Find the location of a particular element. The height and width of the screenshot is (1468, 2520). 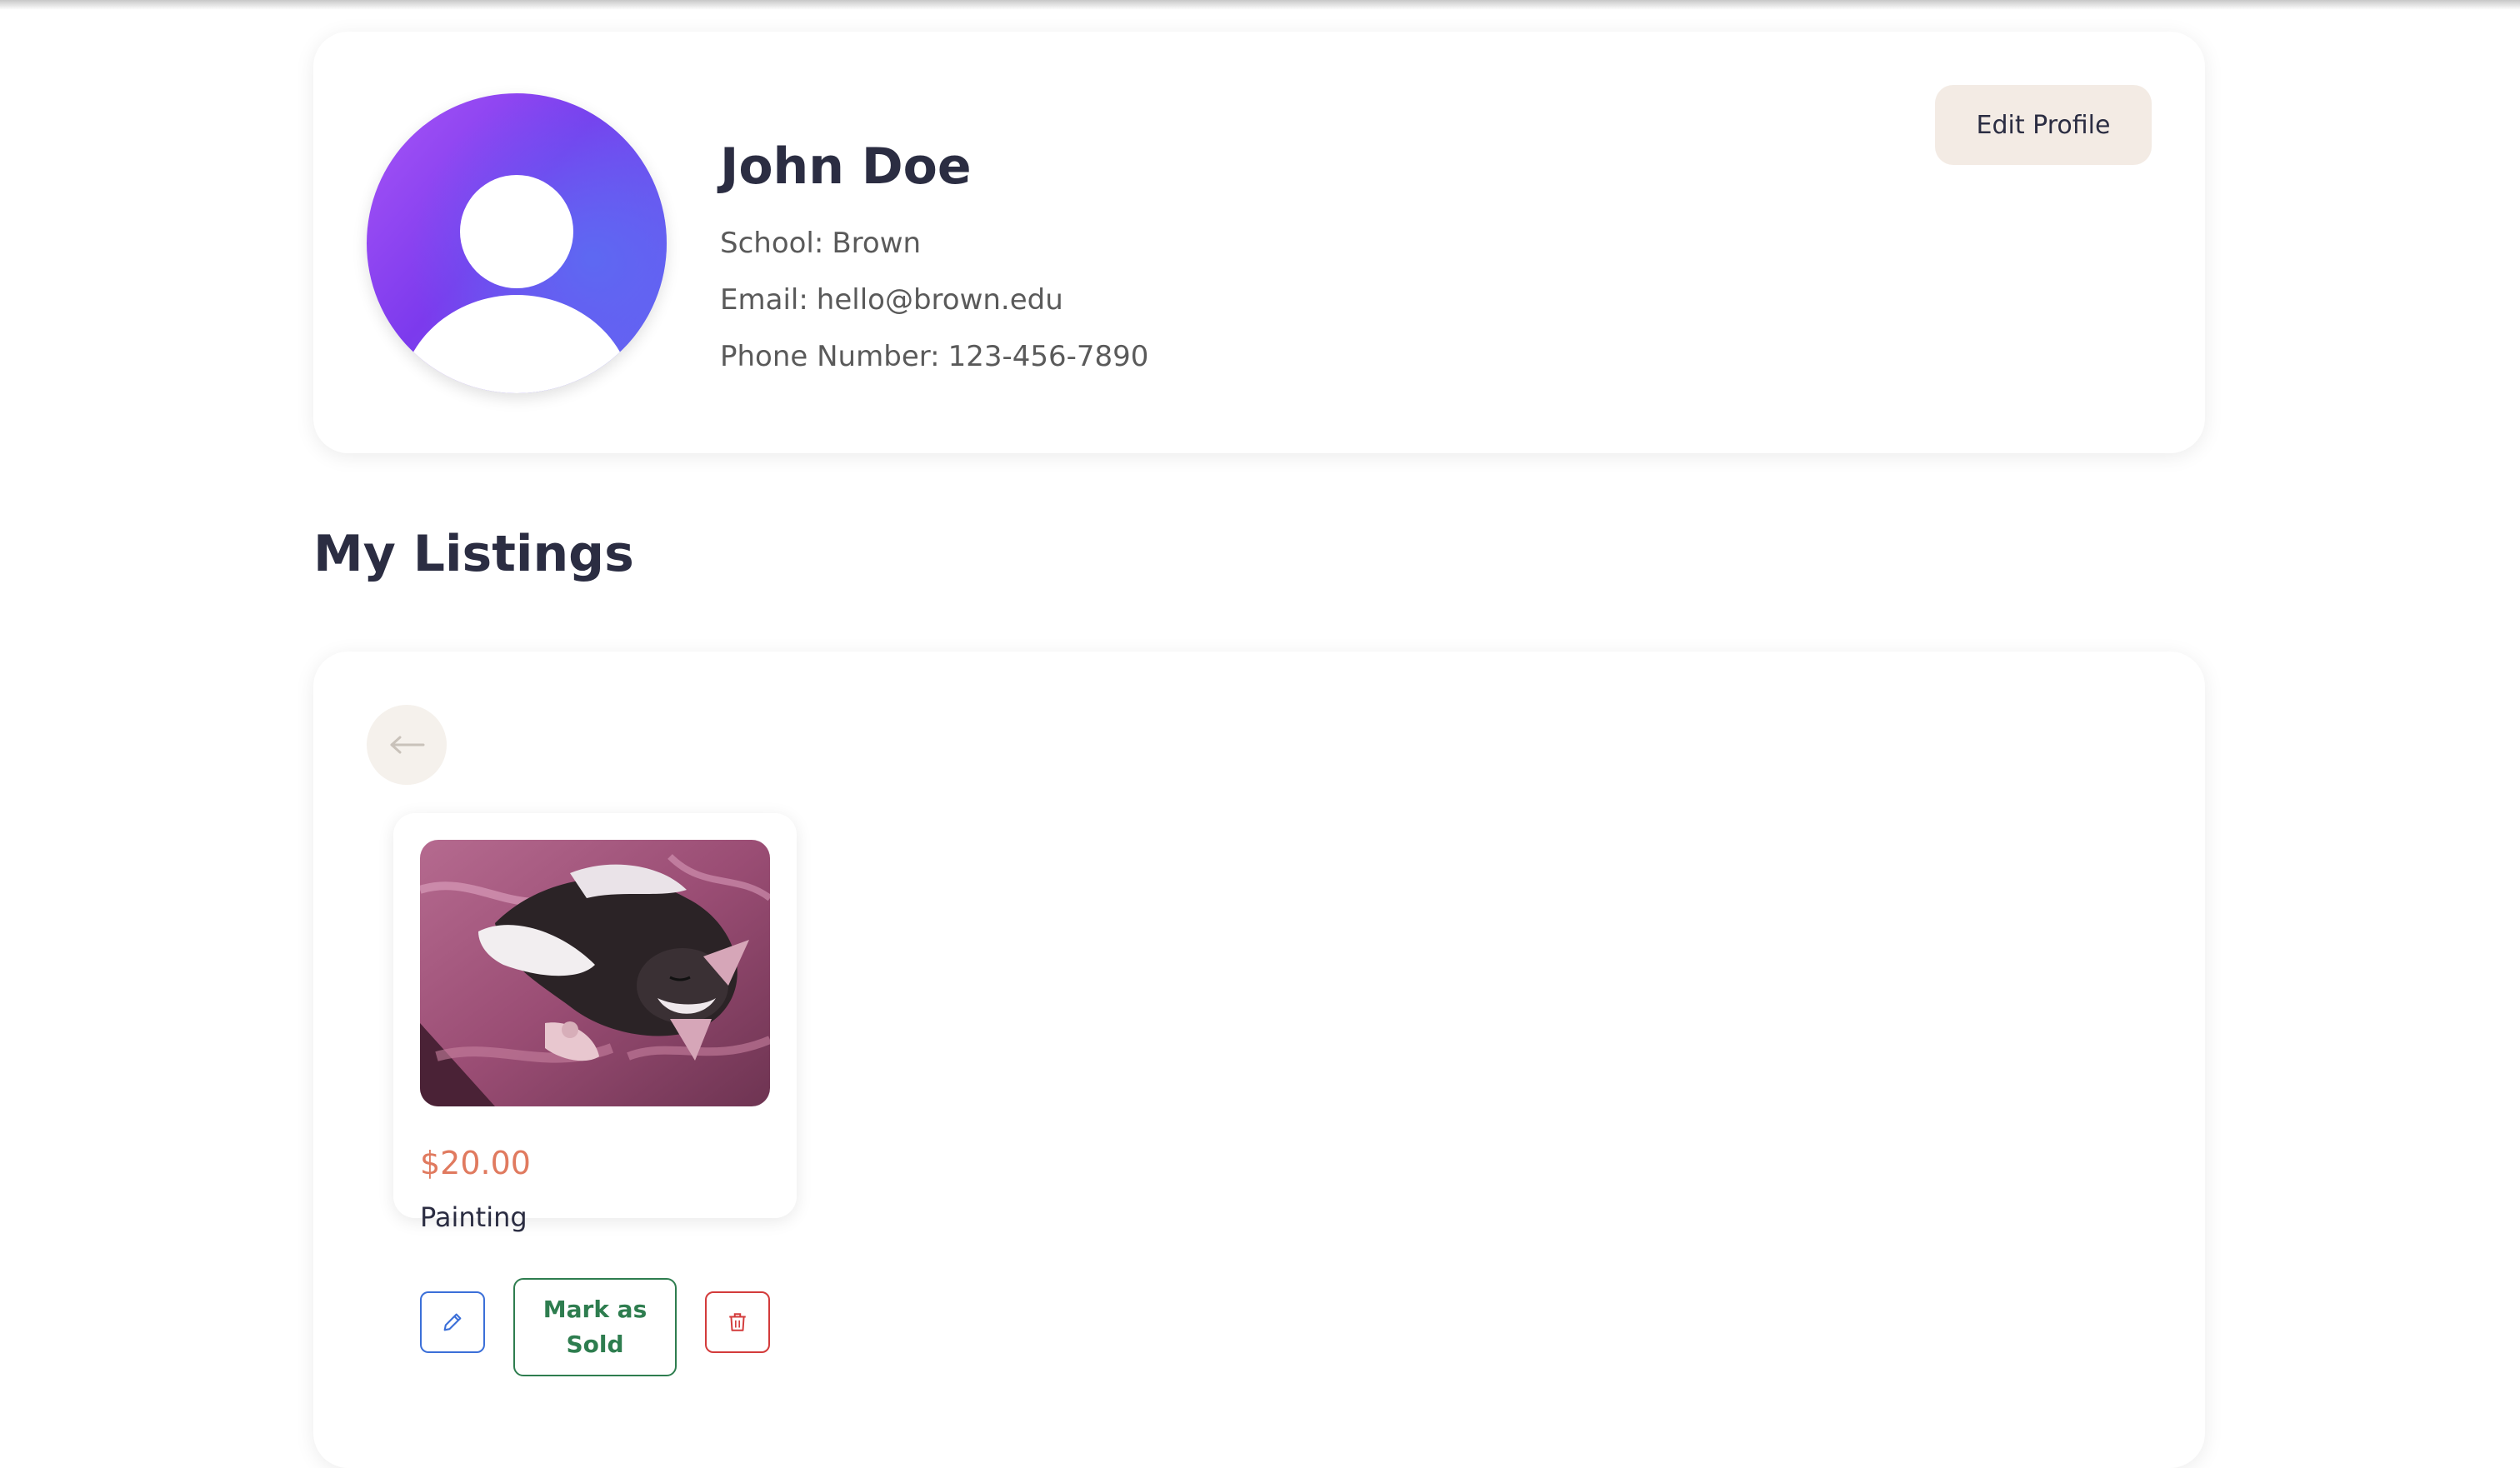

arrow-left-icon is located at coordinates (407, 745).